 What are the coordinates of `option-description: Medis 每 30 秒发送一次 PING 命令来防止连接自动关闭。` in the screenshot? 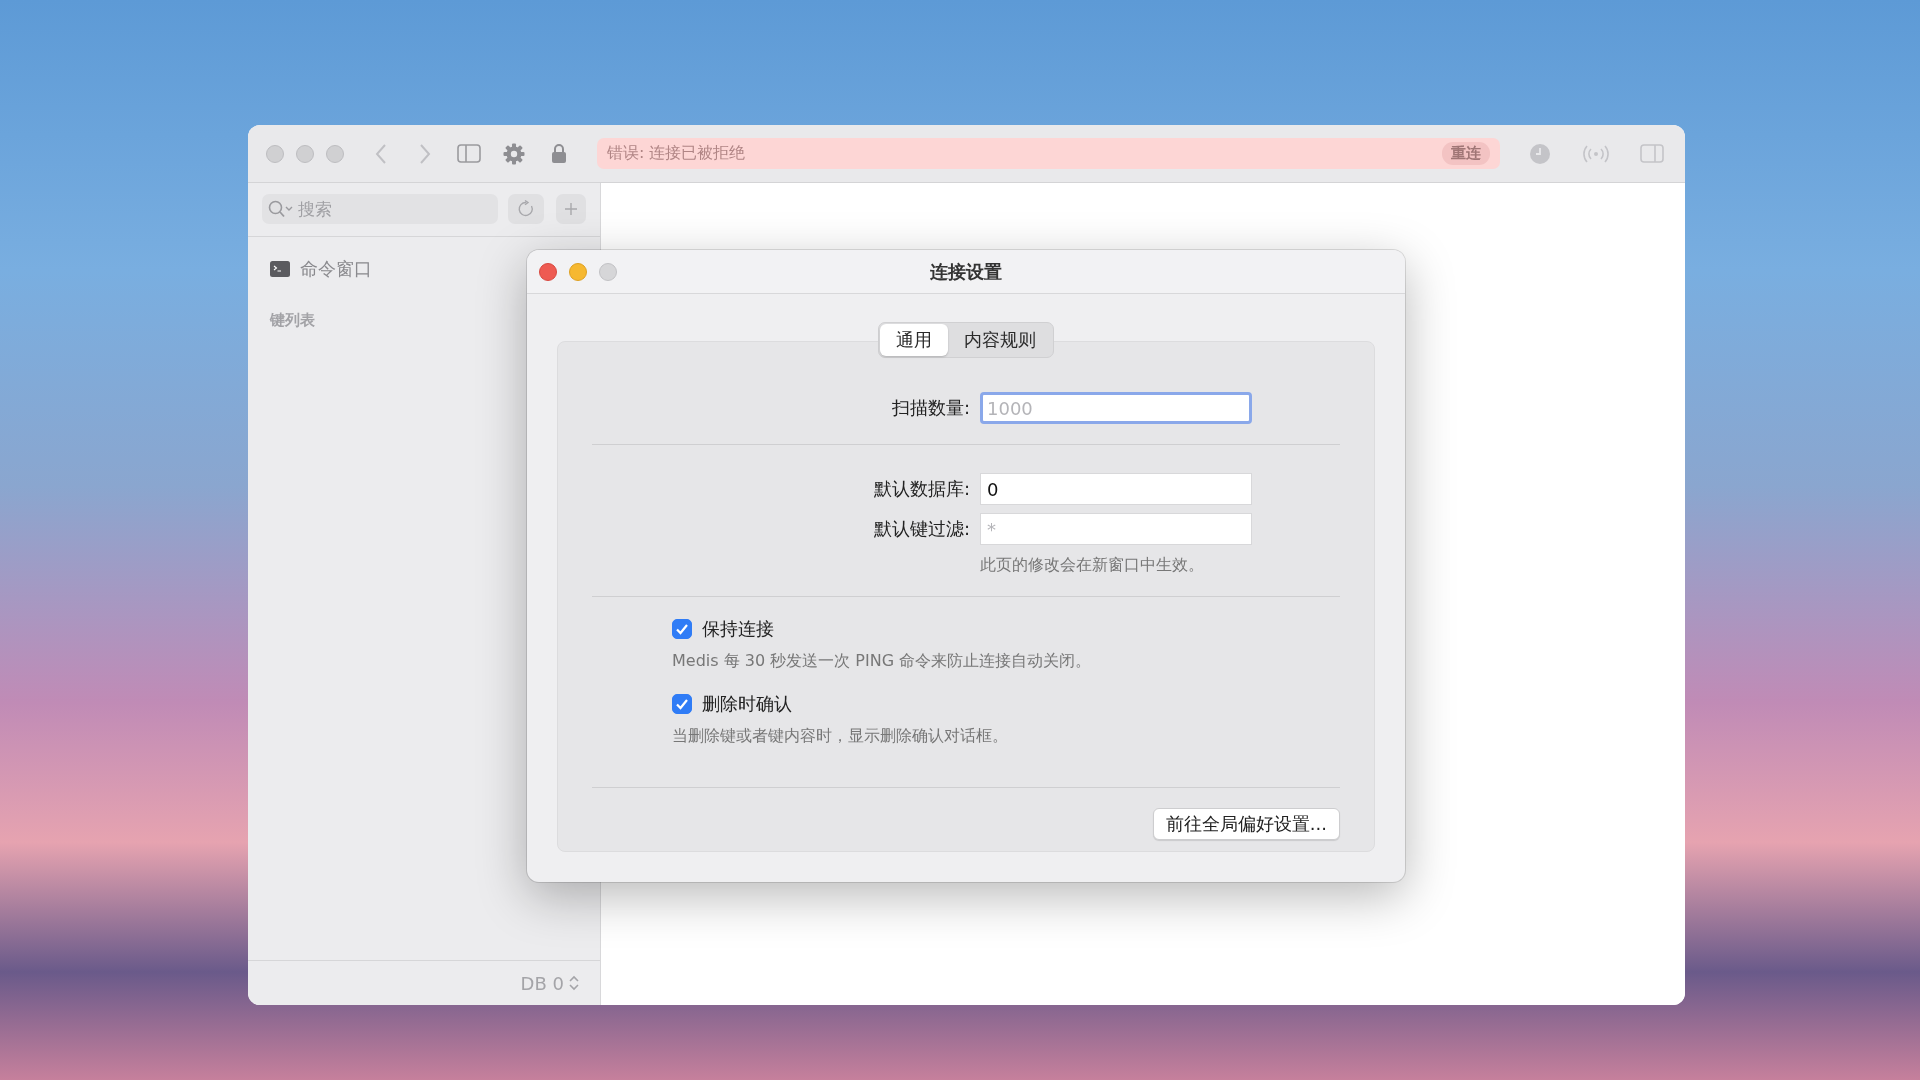 It's located at (882, 661).